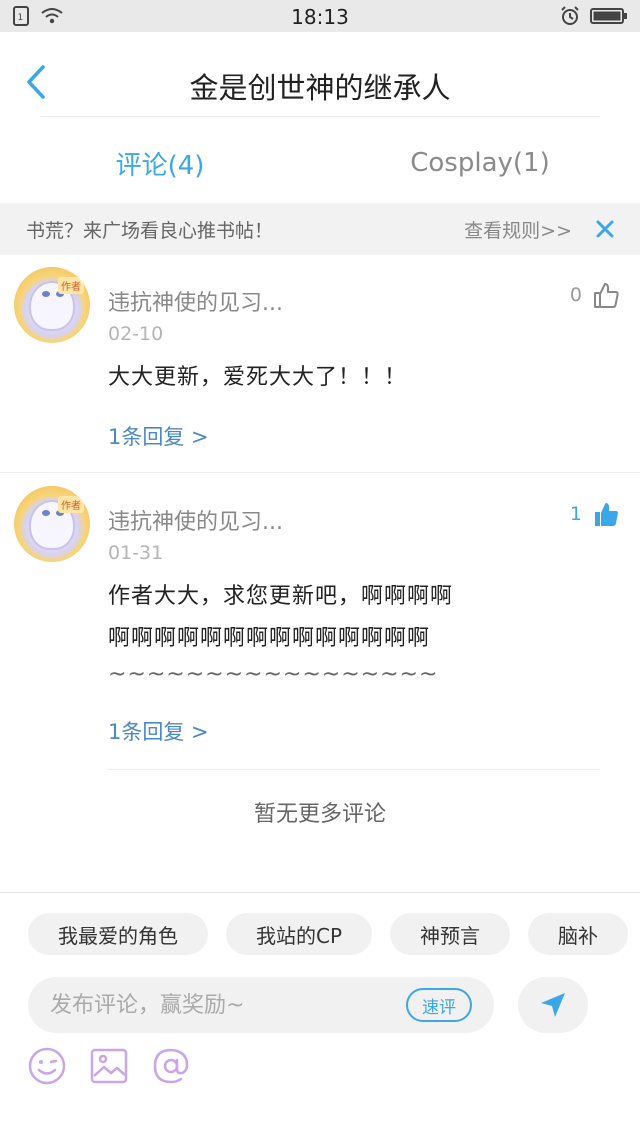 This screenshot has height=1138, width=640. Describe the element at coordinates (480, 163) in the screenshot. I see `tab-cosplay: Cosplay(1)` at that location.